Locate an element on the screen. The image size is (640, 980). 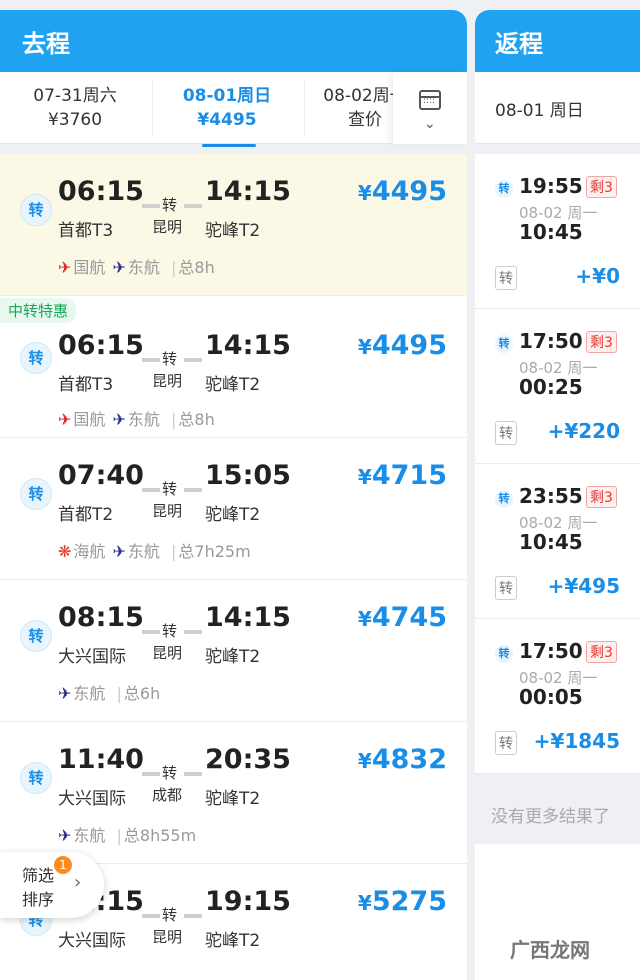
return-departure-time: 23:55 is located at coordinates (551, 496).